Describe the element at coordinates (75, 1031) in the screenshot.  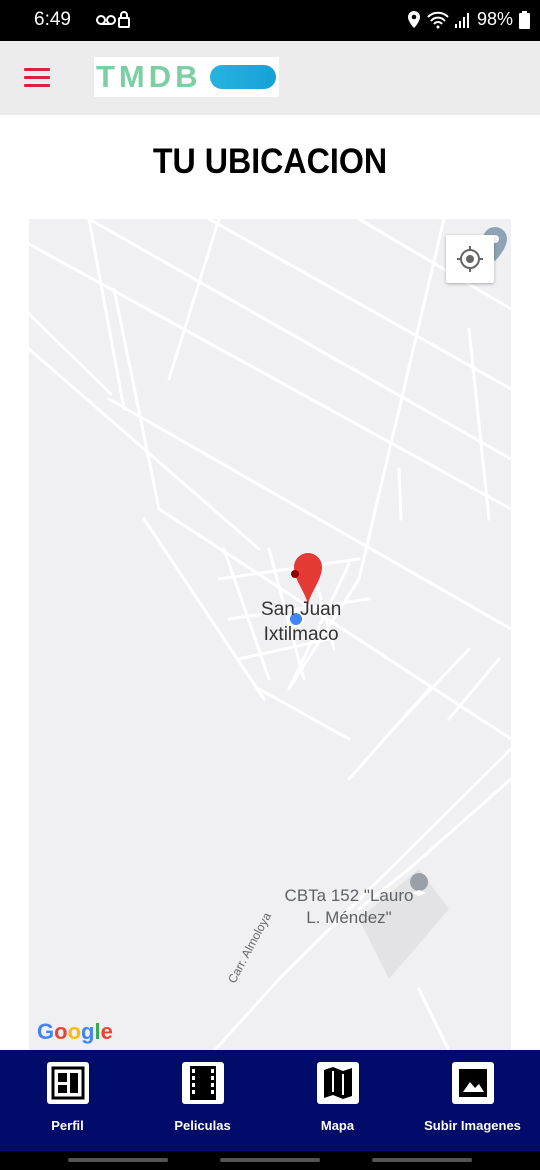
I see `google-logo: Google` at that location.